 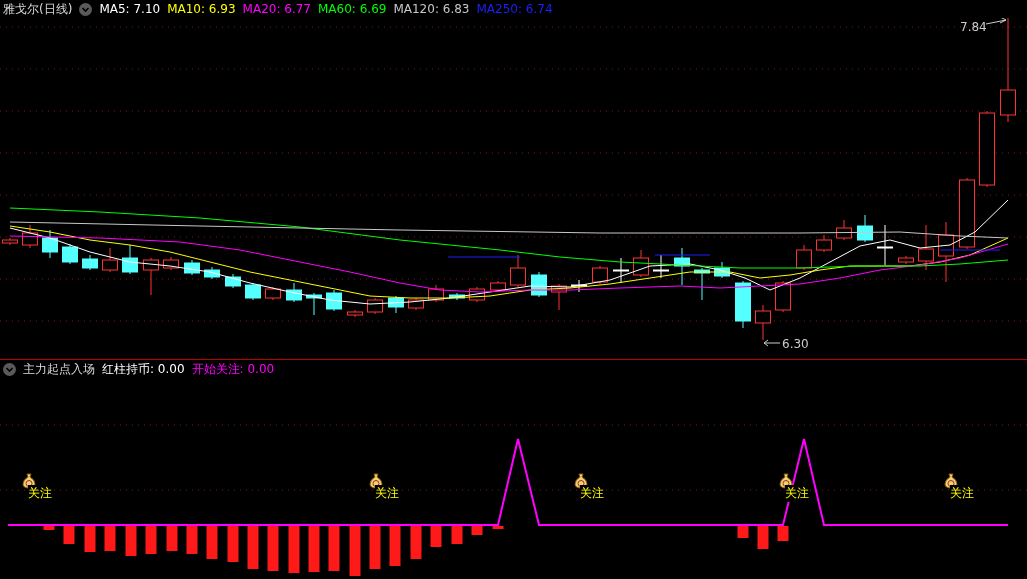 I want to click on indicator-name: 主力起点入场, so click(x=59, y=369).